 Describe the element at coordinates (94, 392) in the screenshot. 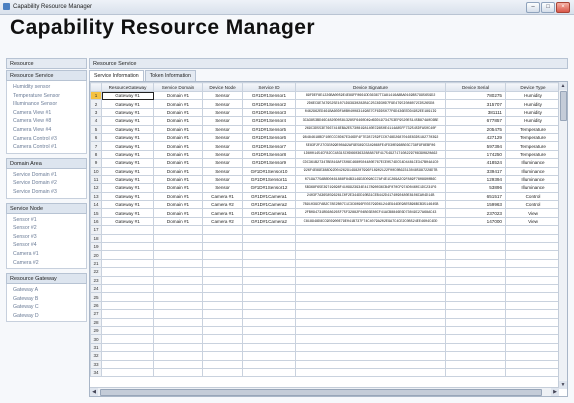

I see `scroll-left-icon: ◀` at that location.